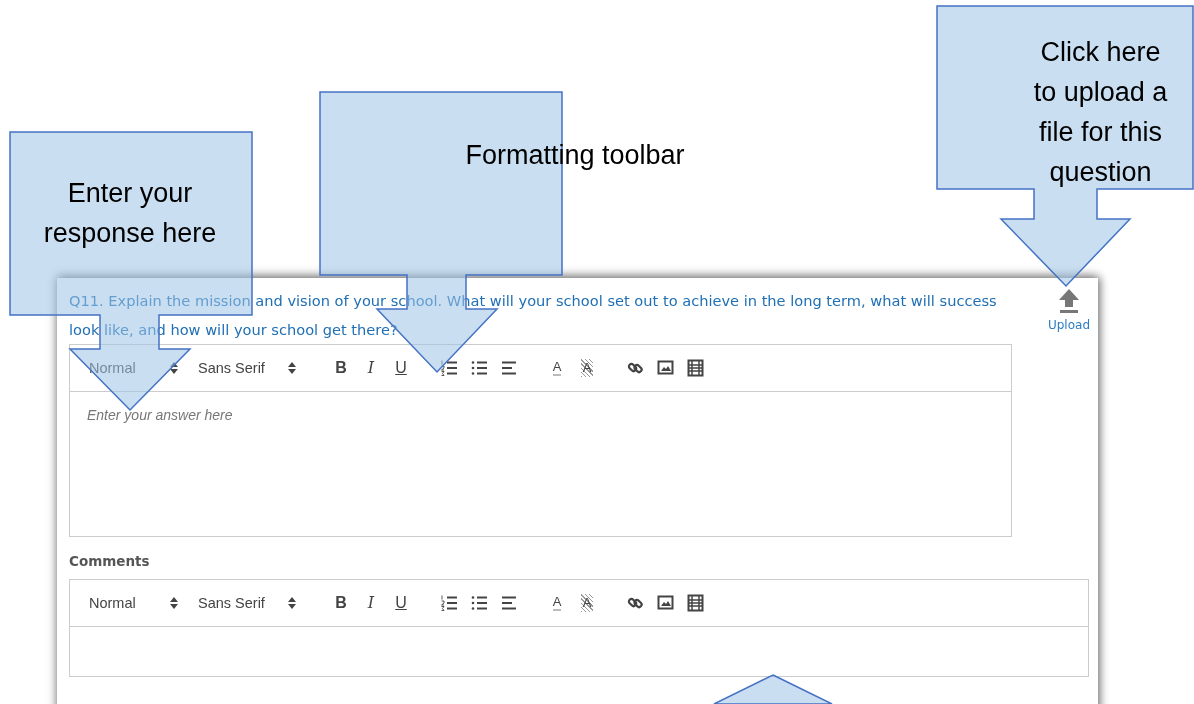  I want to click on callout-text: Enter your response here, so click(130, 213).